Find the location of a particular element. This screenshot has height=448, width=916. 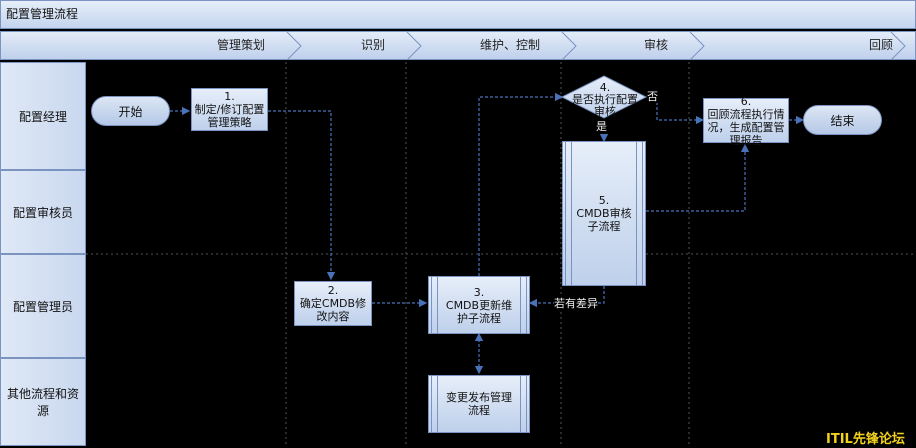

edge-label-no: 否 is located at coordinates (652, 96).